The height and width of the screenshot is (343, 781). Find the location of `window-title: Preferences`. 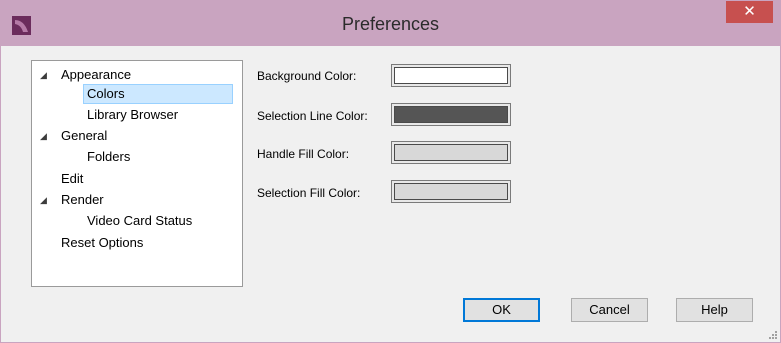

window-title: Preferences is located at coordinates (390, 24).